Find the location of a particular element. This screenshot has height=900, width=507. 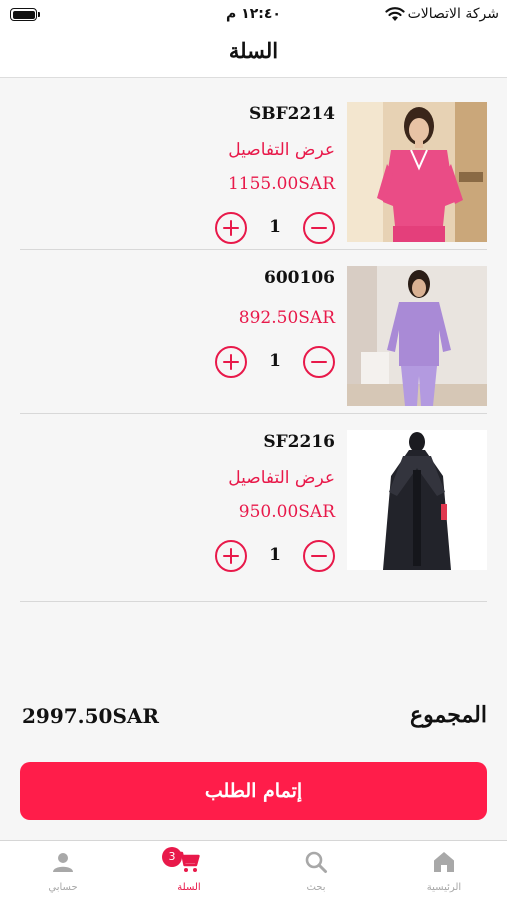

wifi-icon is located at coordinates (395, 14).